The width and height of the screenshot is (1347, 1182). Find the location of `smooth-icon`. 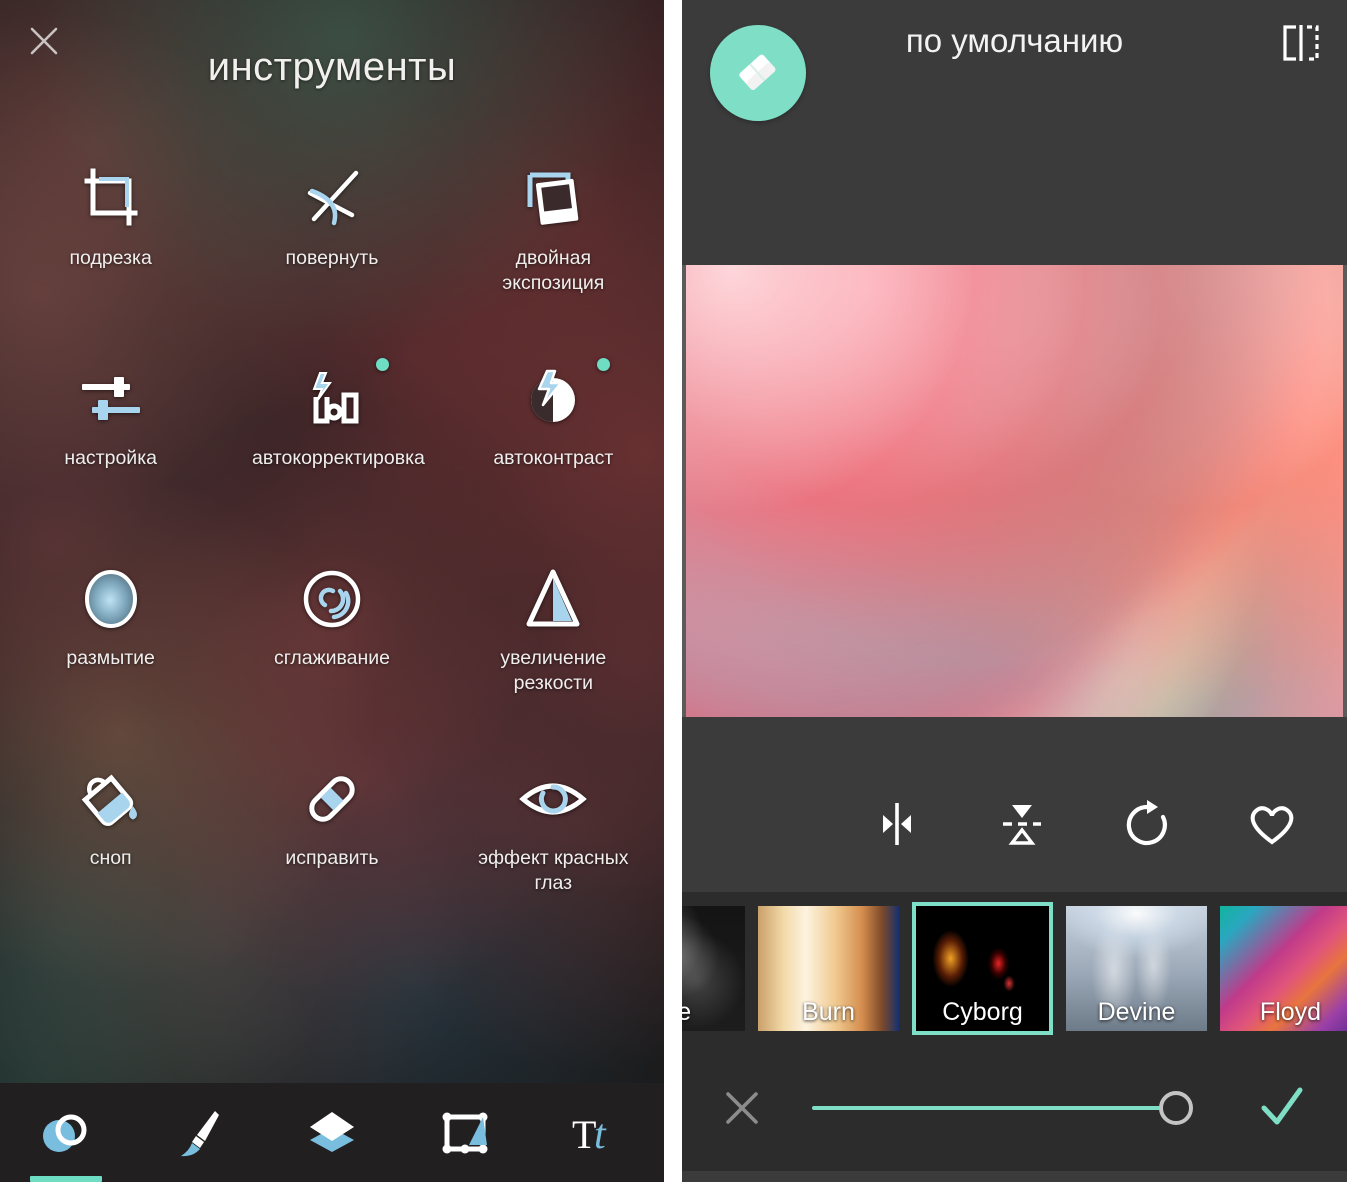

smooth-icon is located at coordinates (332, 599).